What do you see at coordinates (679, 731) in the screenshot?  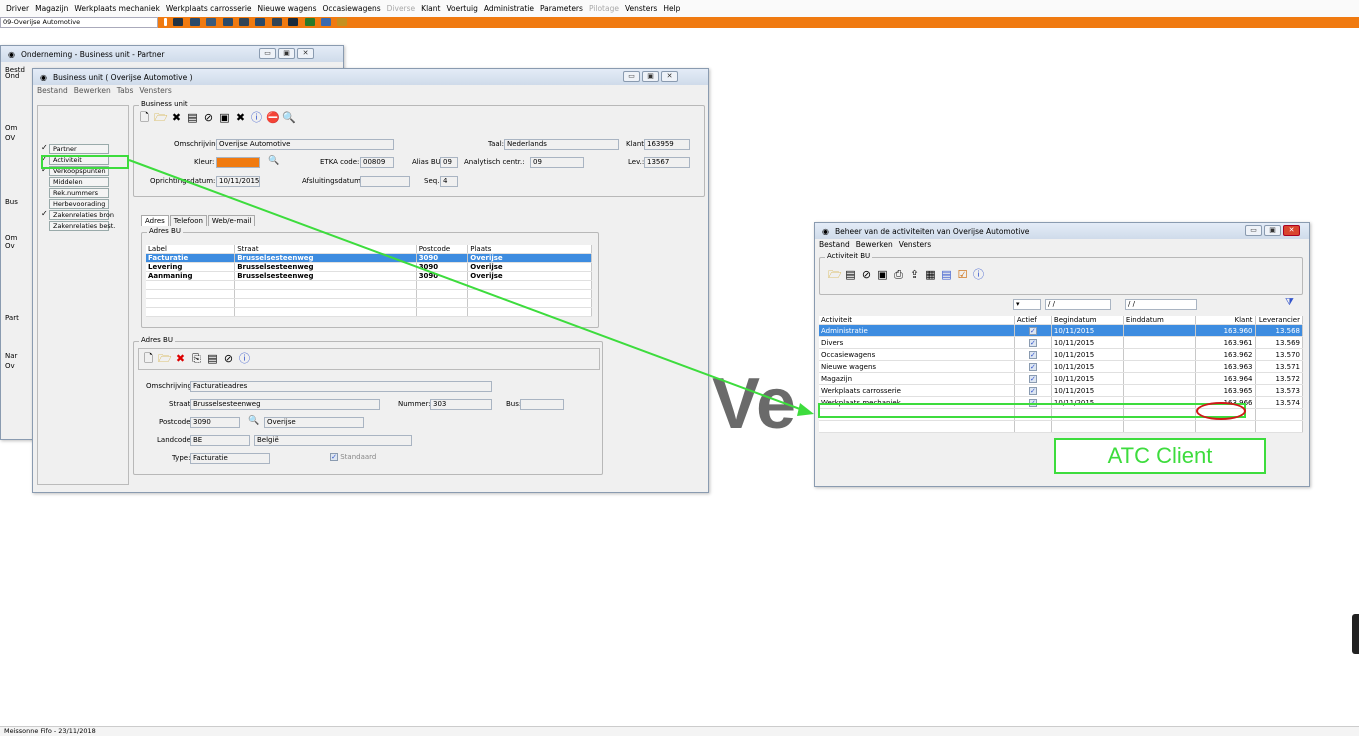 I see `status-bar: Meissonne Fifo - 23/11/2018` at bounding box center [679, 731].